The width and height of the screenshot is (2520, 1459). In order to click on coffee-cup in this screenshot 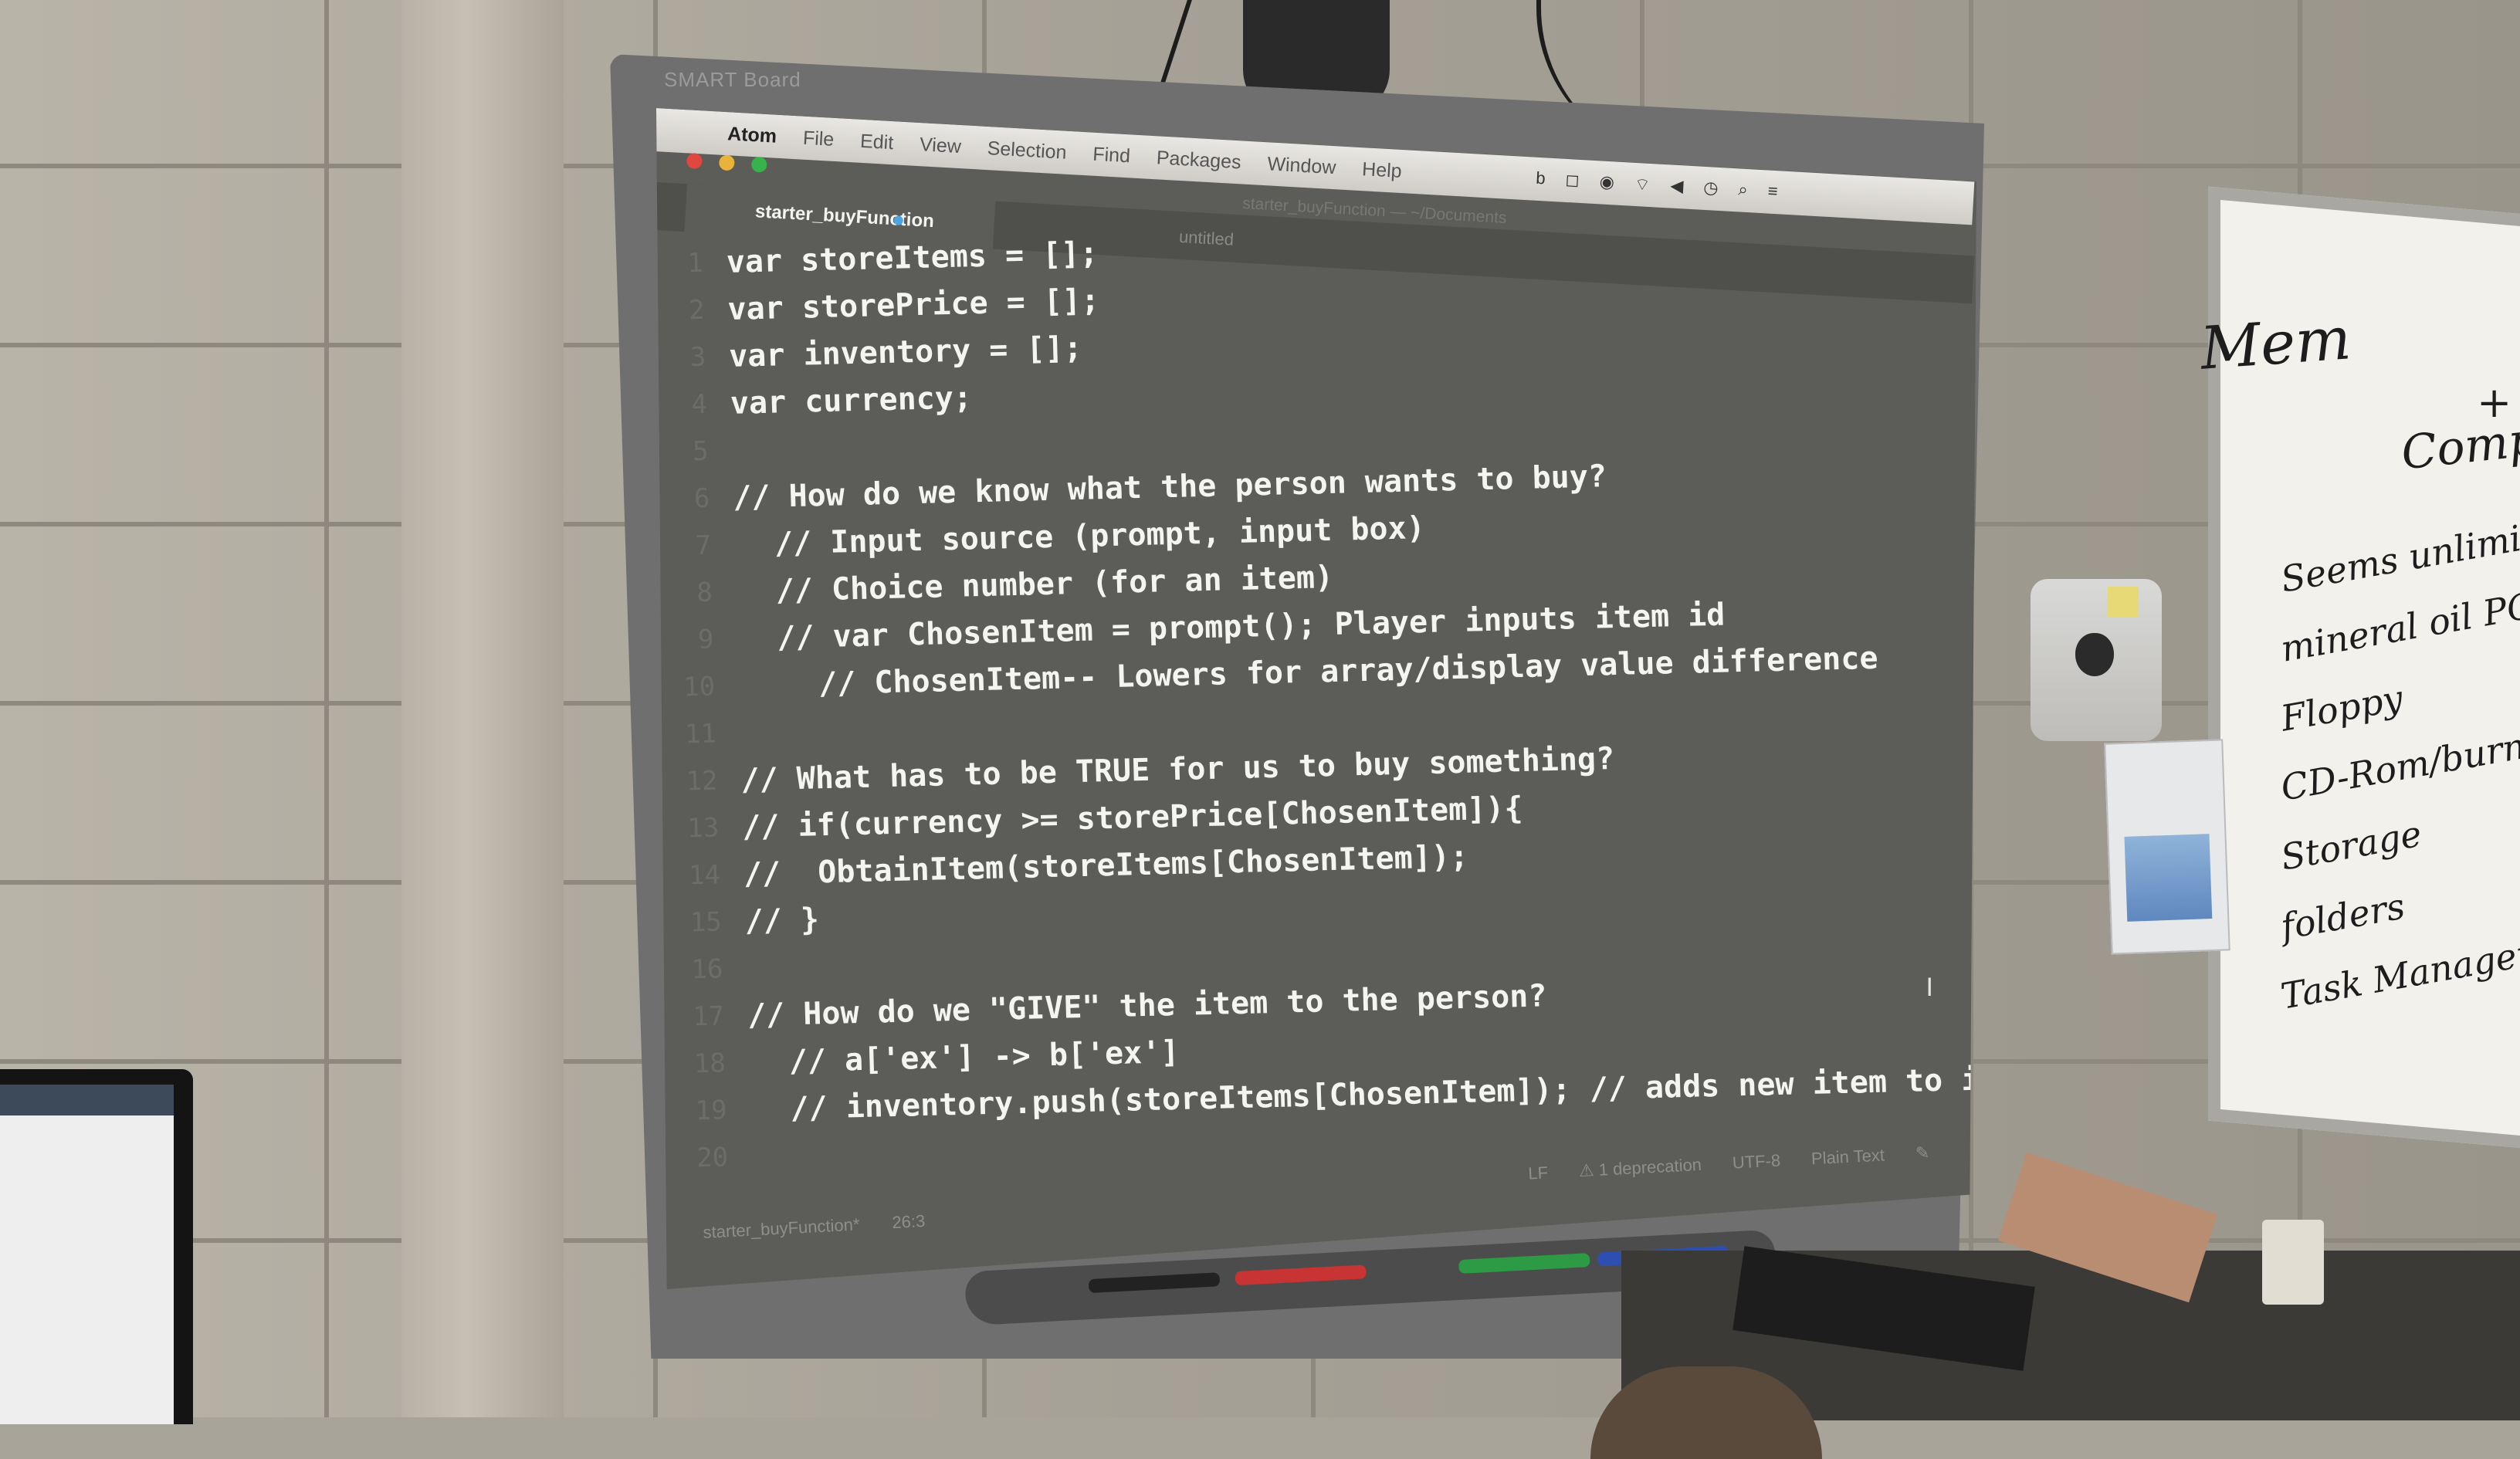, I will do `click(2293, 1262)`.